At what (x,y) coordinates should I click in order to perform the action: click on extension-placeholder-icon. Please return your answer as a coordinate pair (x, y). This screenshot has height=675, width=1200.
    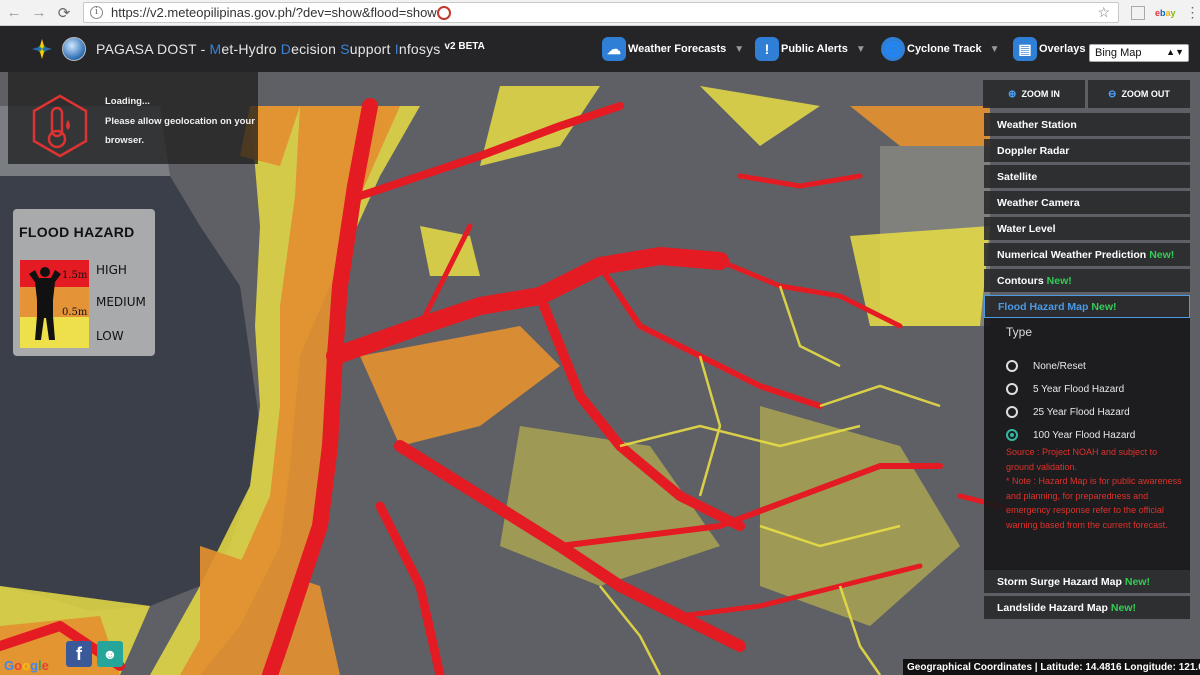
    Looking at the image, I should click on (1138, 12).